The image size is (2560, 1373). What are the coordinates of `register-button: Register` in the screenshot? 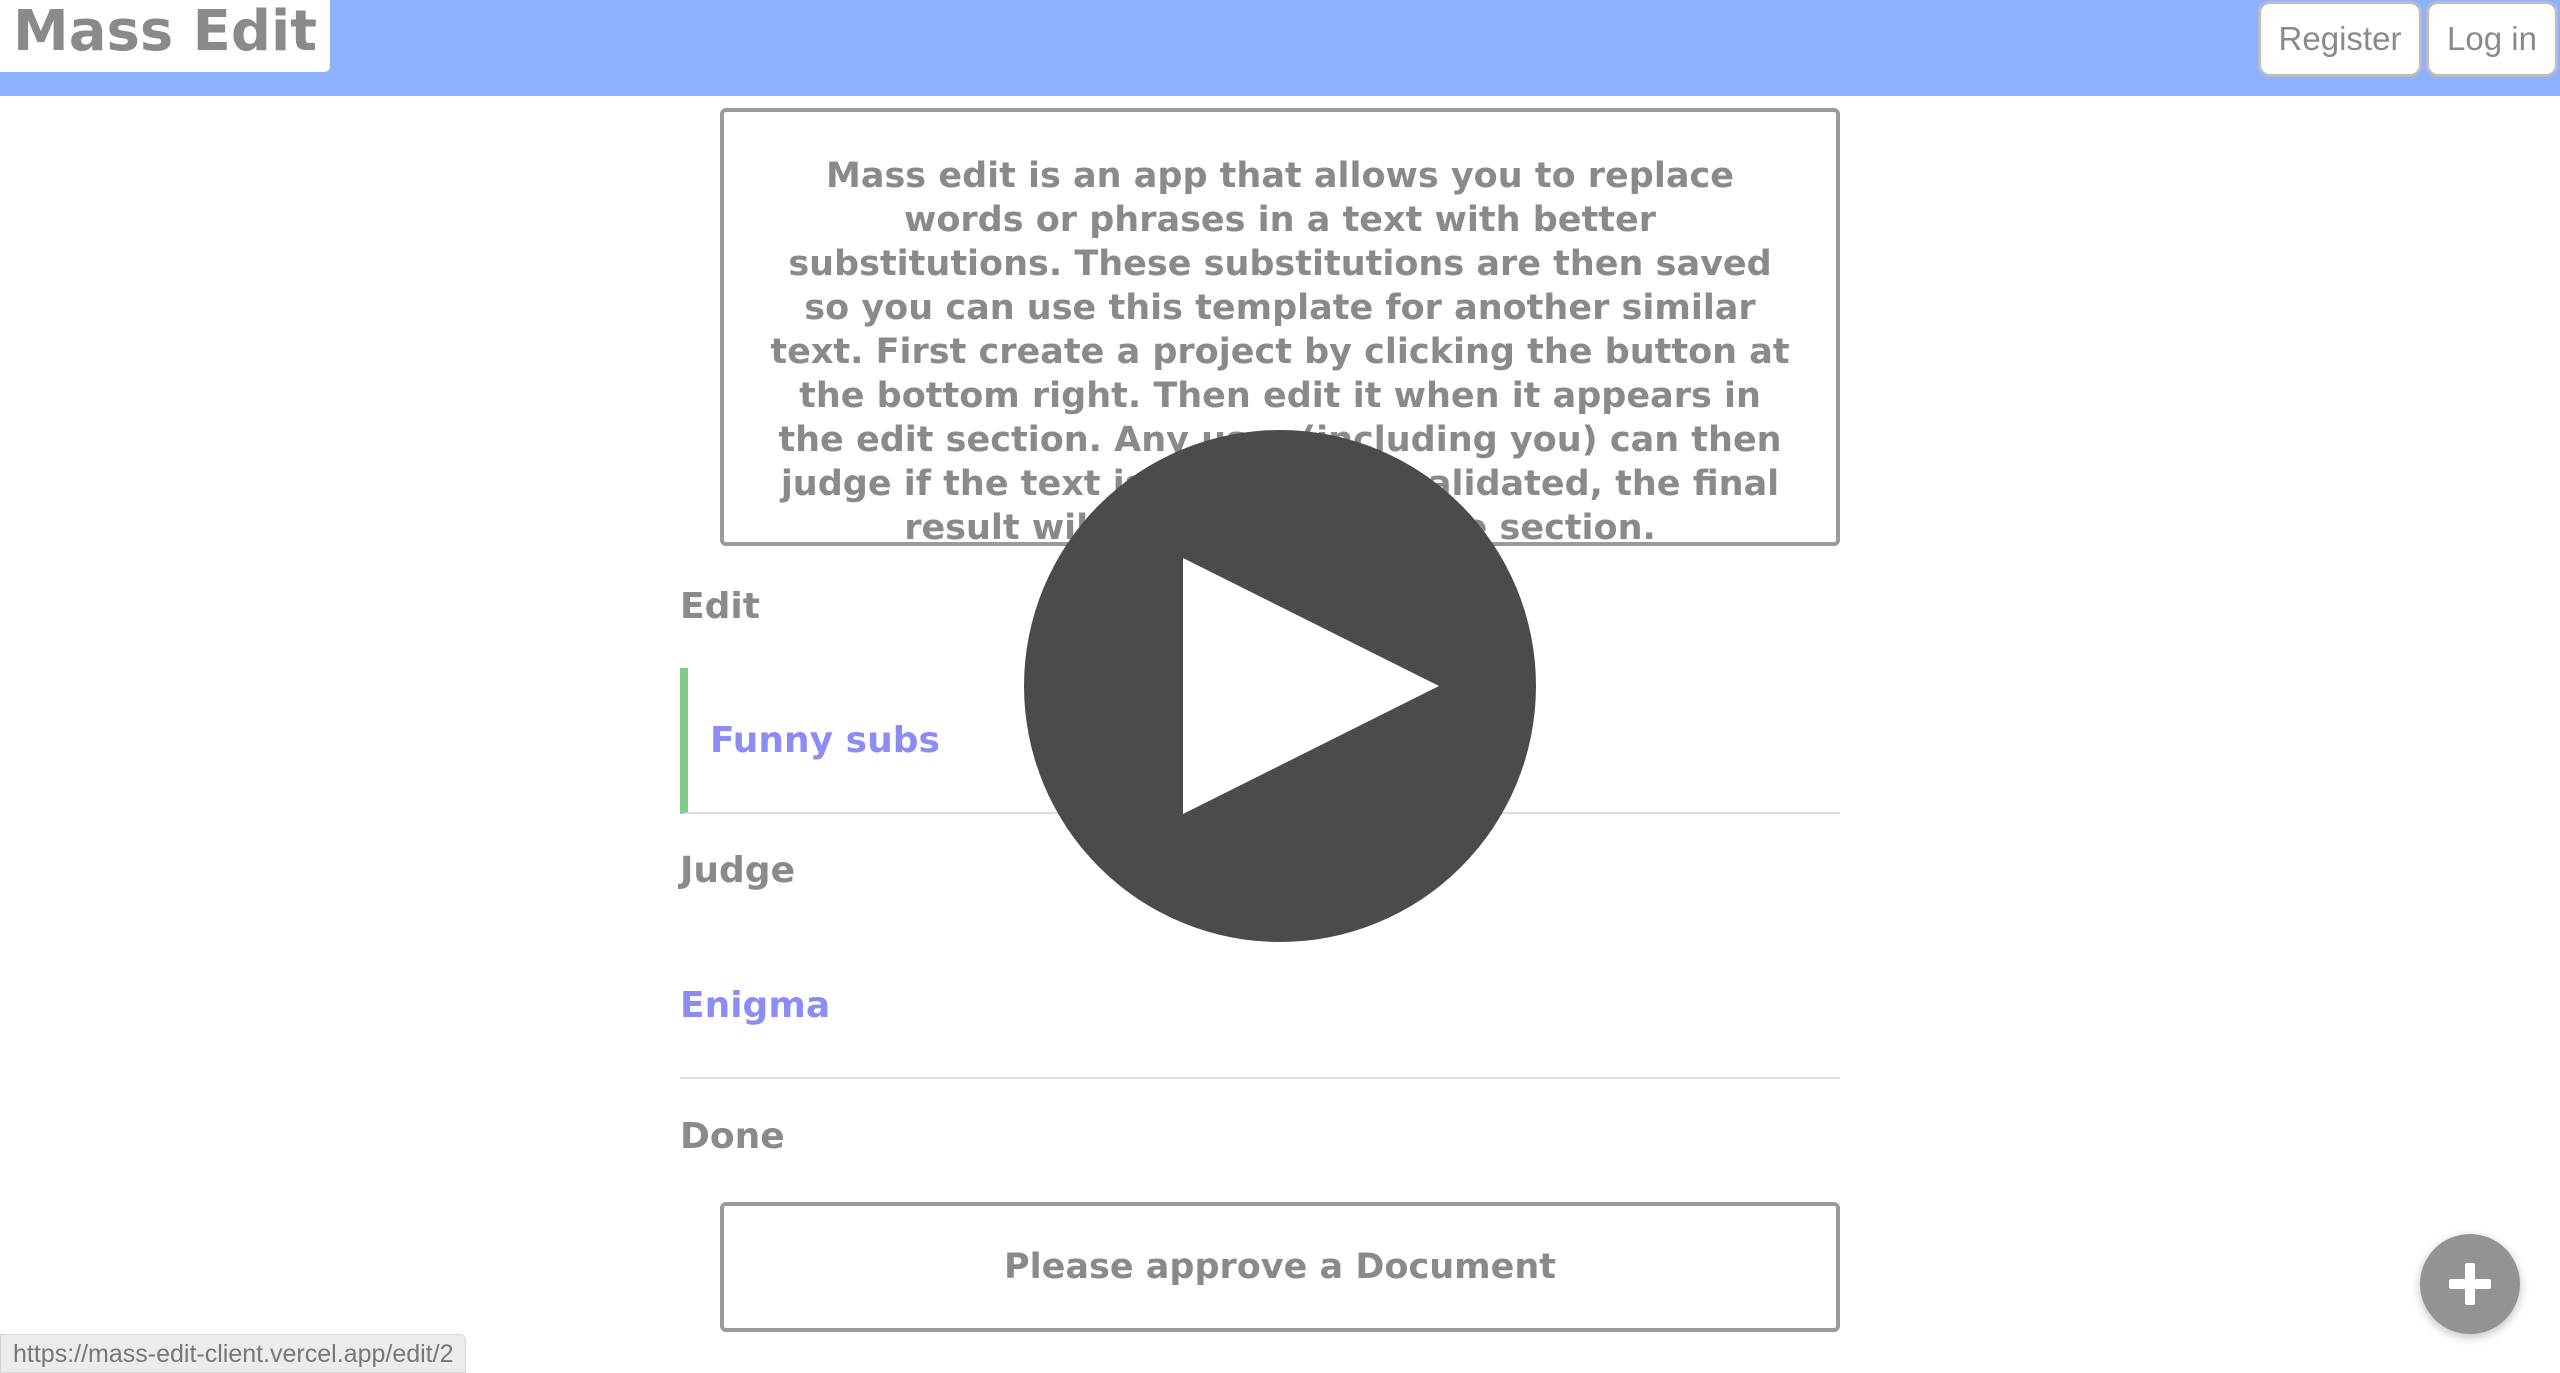 It's located at (2340, 39).